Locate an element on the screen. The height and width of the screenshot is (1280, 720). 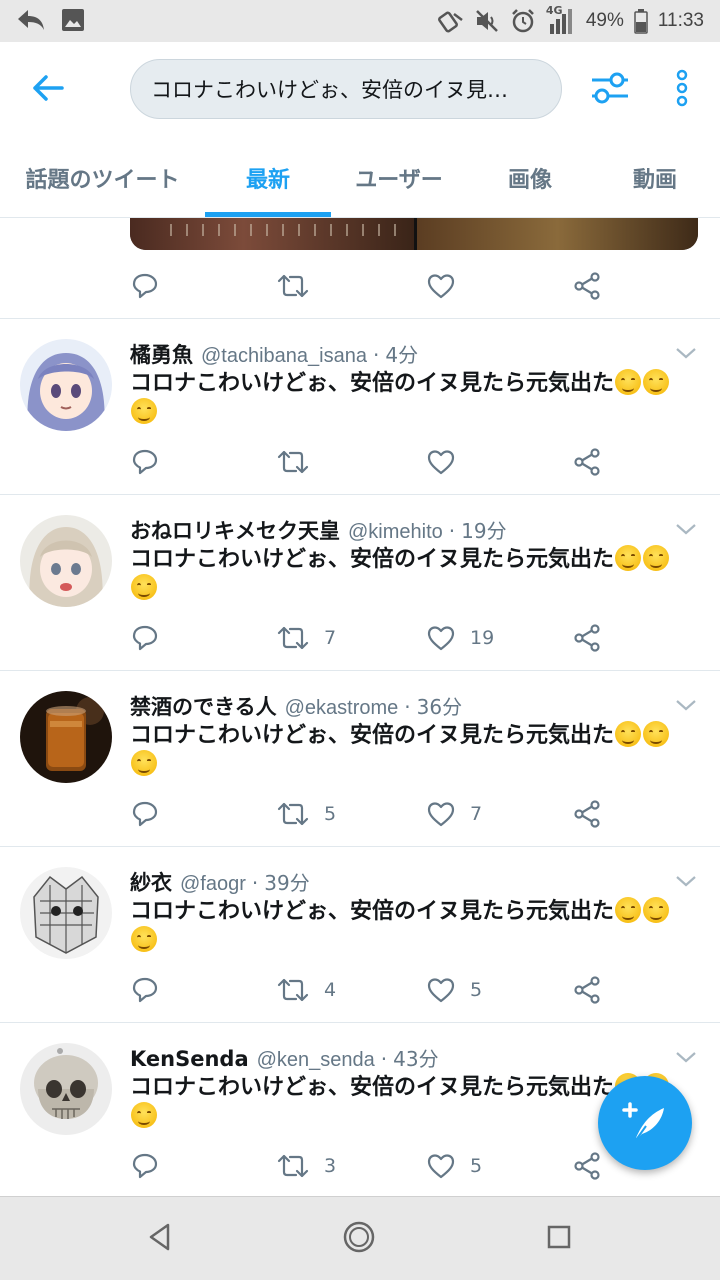
search-filter-button is located at coordinates (610, 90).